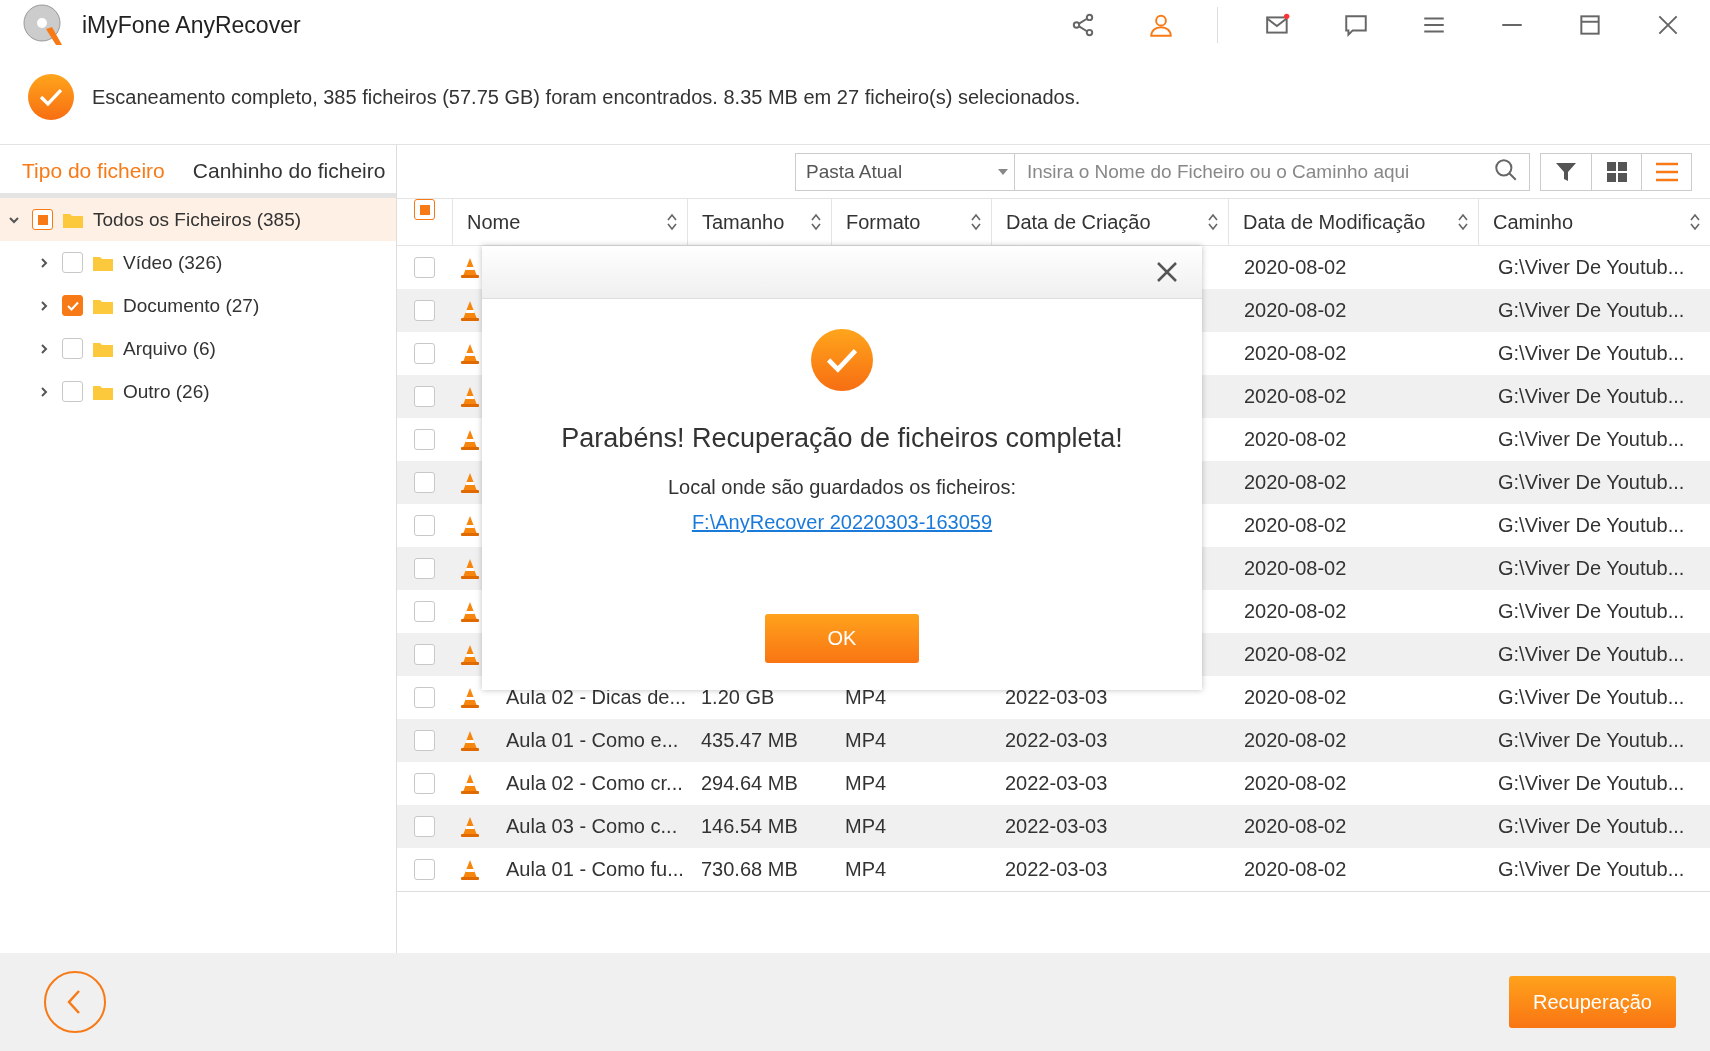 The width and height of the screenshot is (1710, 1051). What do you see at coordinates (842, 522) in the screenshot?
I see `folder-link: F:\AnyRecover 20220303-163059` at bounding box center [842, 522].